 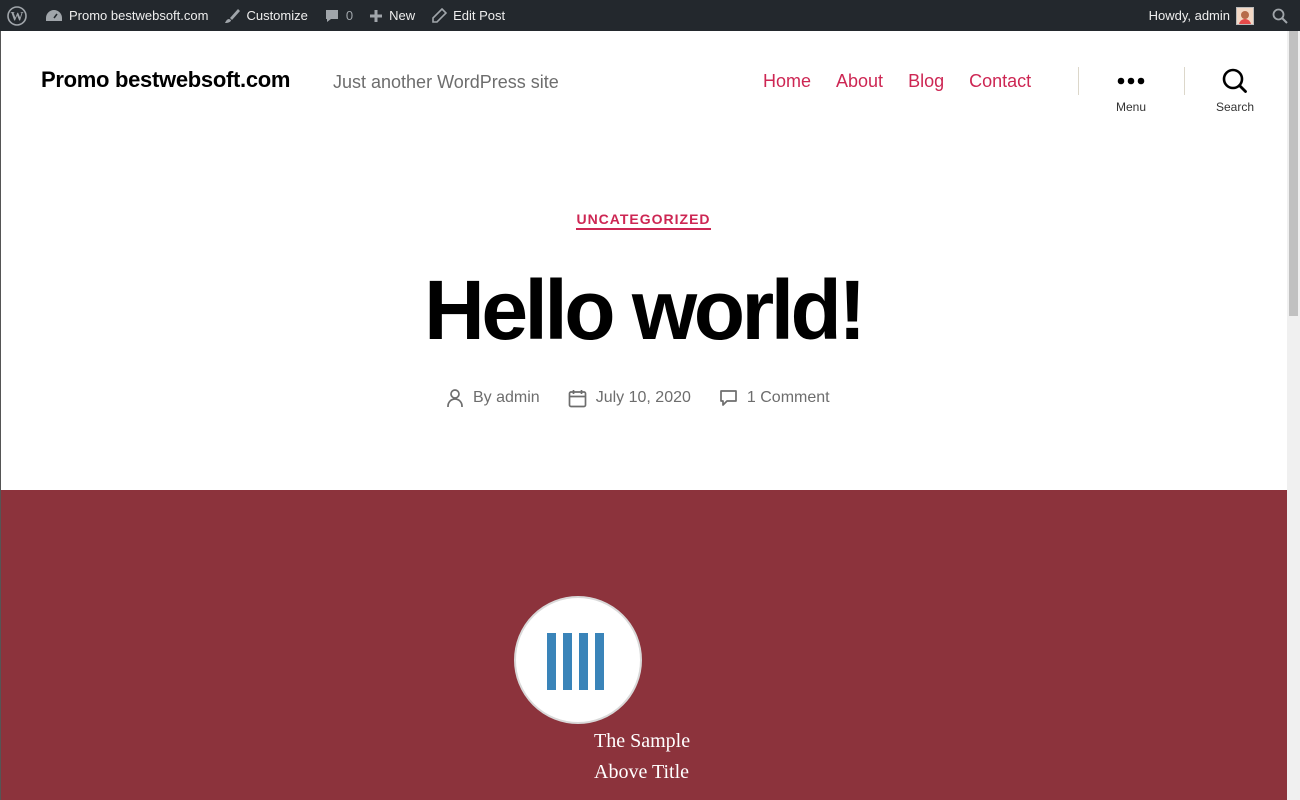 I want to click on post-author: By admin, so click(x=493, y=398).